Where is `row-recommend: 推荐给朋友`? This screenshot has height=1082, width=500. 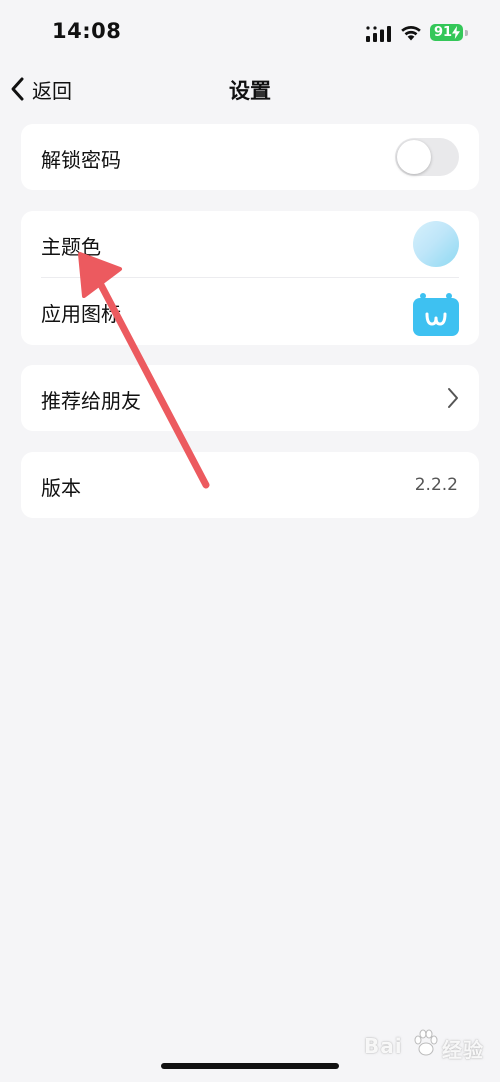
row-recommend: 推荐给朋友 is located at coordinates (250, 398).